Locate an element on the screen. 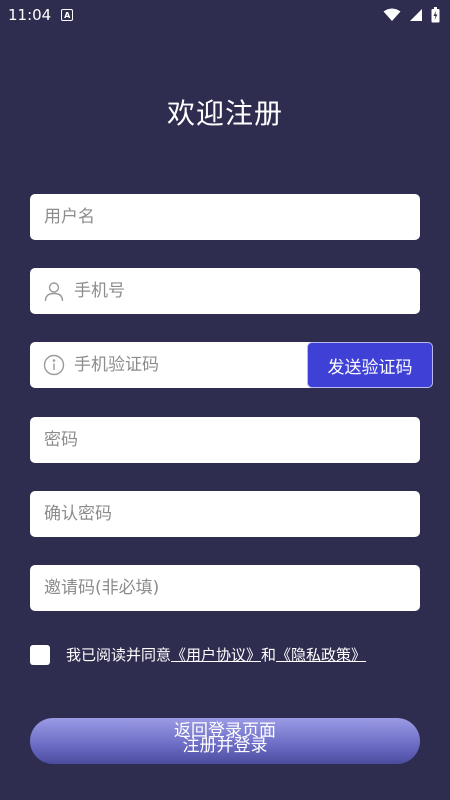  back-to-login-link: 返回登录页面 is located at coordinates (225, 728).